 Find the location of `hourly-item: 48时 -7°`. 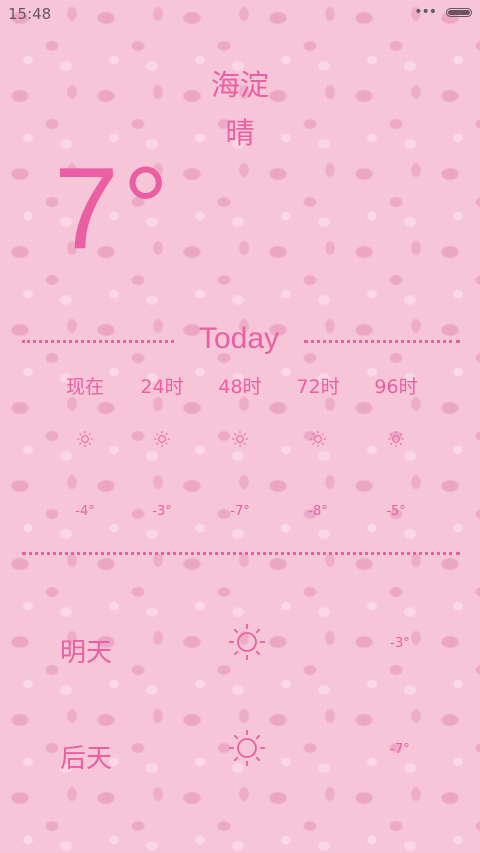

hourly-item: 48时 -7° is located at coordinates (240, 450).